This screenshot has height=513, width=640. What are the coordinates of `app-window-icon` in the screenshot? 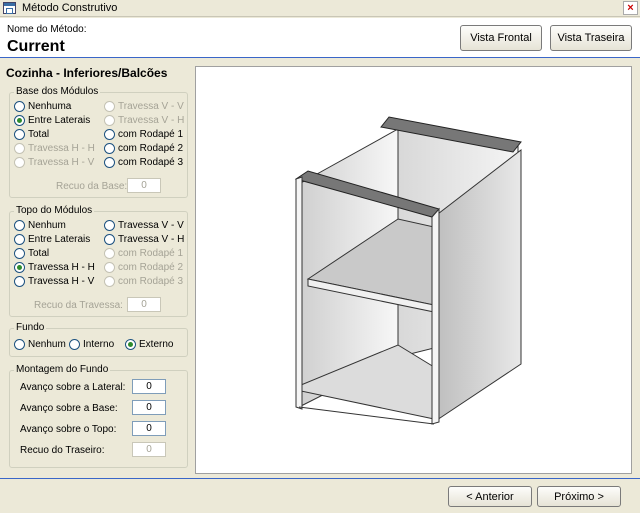 It's located at (9, 8).